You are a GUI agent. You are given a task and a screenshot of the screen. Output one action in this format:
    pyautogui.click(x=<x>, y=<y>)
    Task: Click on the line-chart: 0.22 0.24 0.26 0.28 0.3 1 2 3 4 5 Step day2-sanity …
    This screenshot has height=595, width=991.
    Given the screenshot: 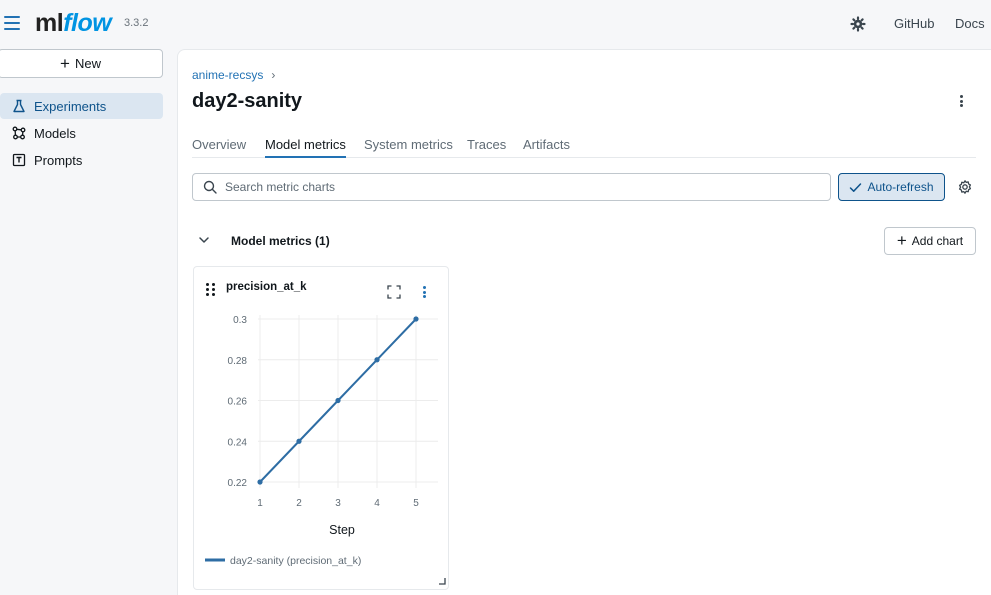 What is the action you would take?
    pyautogui.click(x=321, y=441)
    